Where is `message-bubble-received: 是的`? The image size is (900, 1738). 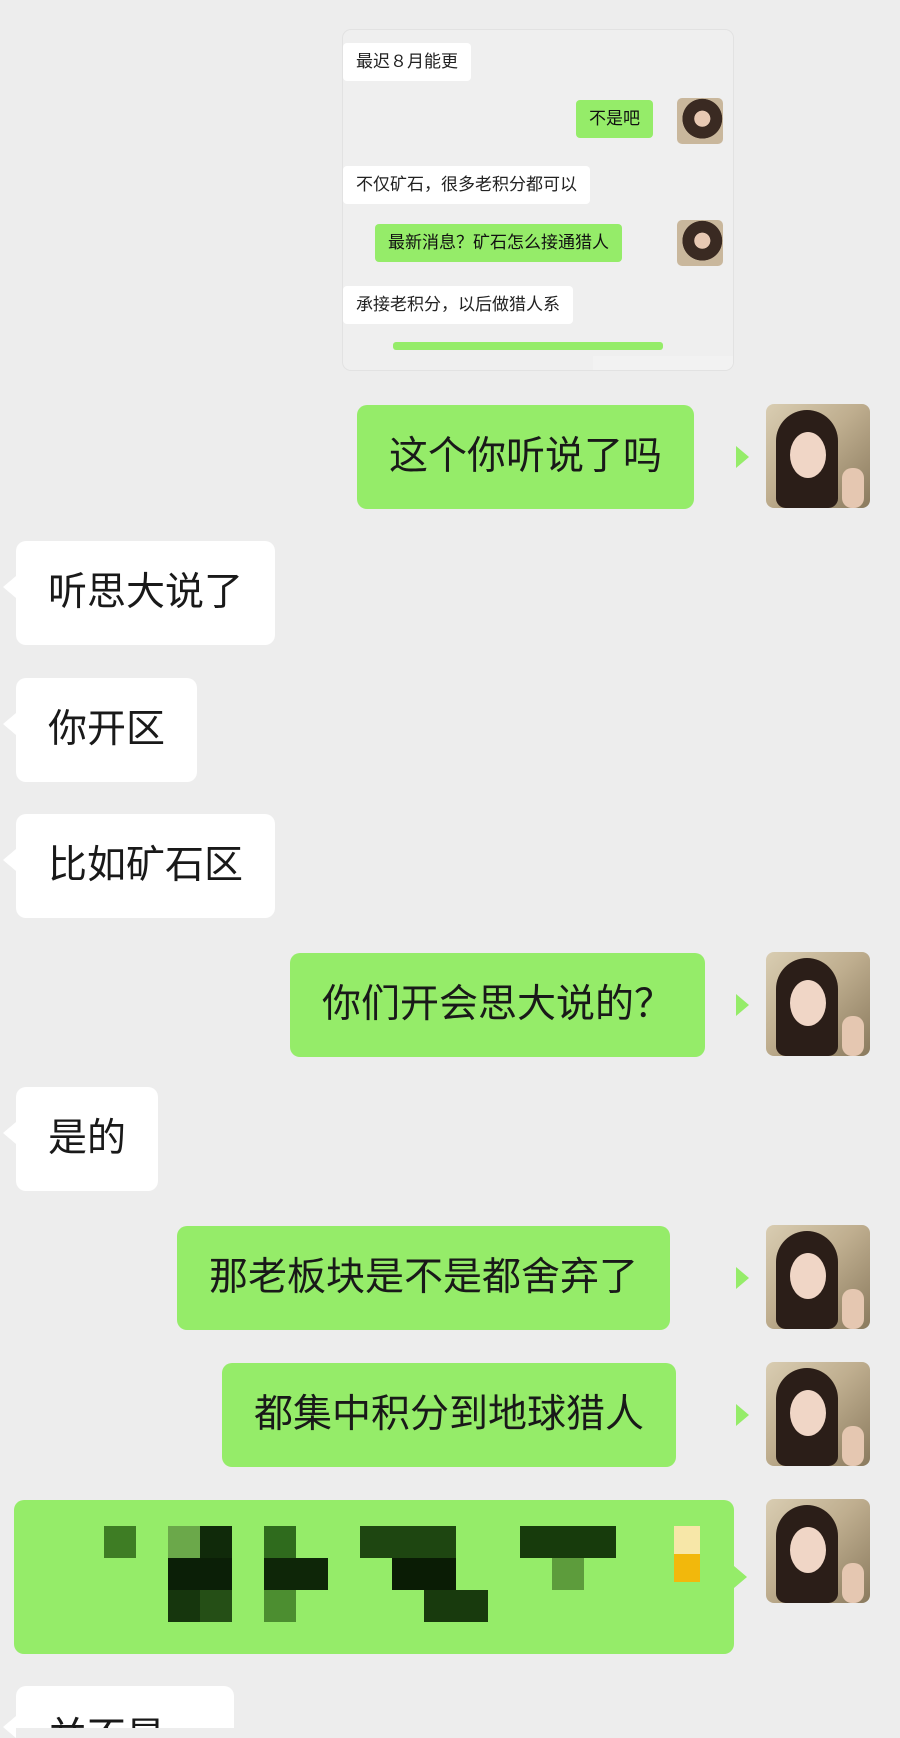
message-bubble-received: 是的 is located at coordinates (87, 1139).